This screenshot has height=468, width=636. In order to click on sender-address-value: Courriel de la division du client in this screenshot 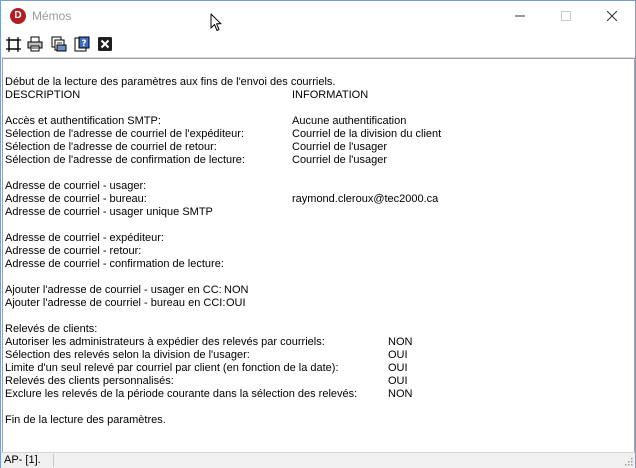, I will do `click(367, 134)`.